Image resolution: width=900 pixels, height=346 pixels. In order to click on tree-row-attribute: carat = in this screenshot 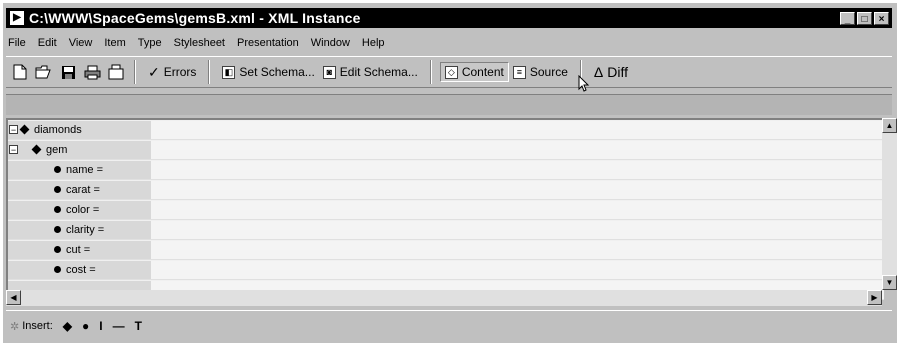, I will do `click(446, 190)`.